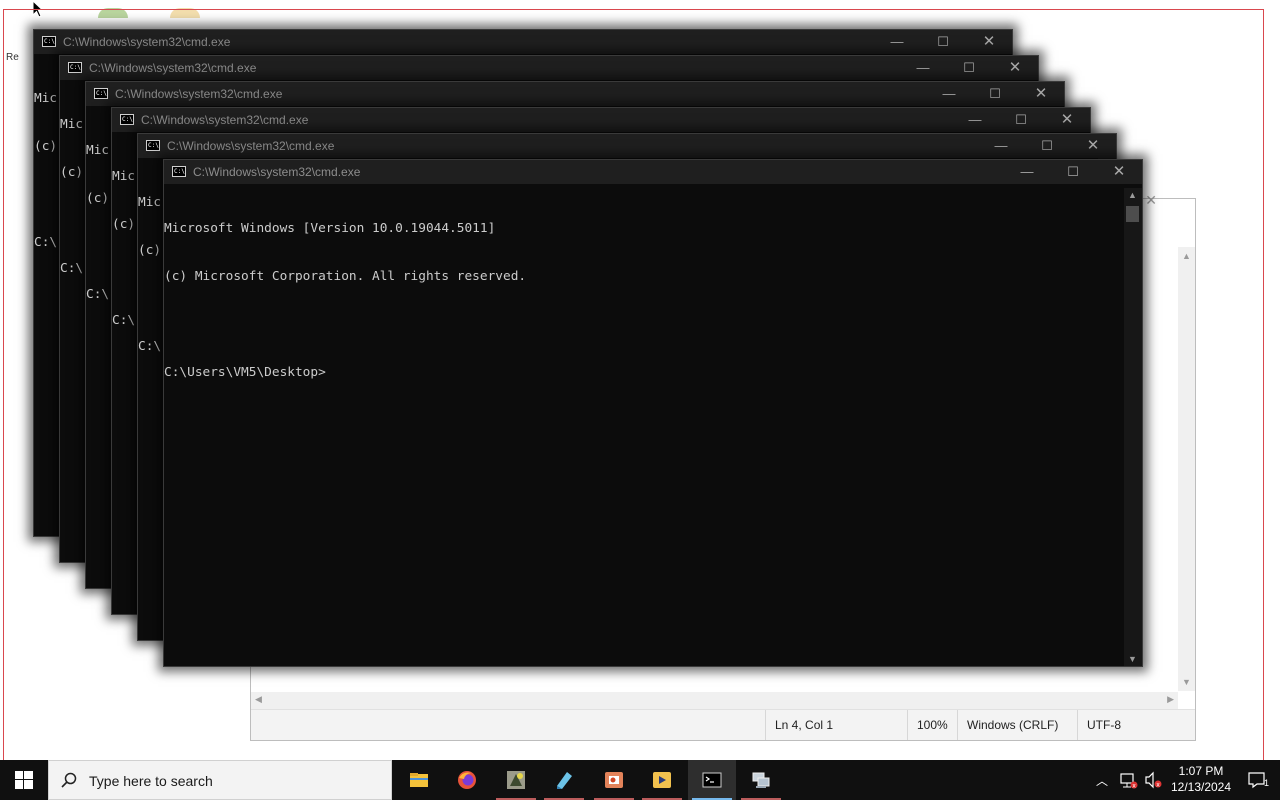 The width and height of the screenshot is (1280, 800). Describe the element at coordinates (1258, 782) in the screenshot. I see `notification-center-icon: 1` at that location.